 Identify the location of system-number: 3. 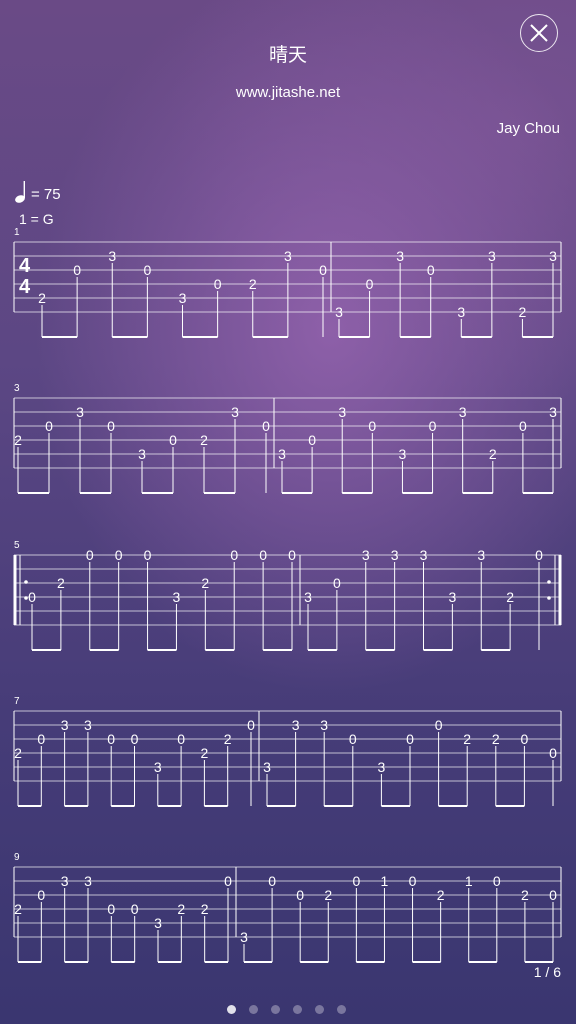
(17, 388).